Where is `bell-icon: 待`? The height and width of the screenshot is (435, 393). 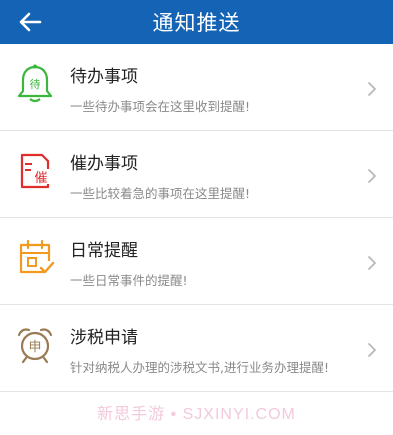
bell-icon: 待 is located at coordinates (35, 83).